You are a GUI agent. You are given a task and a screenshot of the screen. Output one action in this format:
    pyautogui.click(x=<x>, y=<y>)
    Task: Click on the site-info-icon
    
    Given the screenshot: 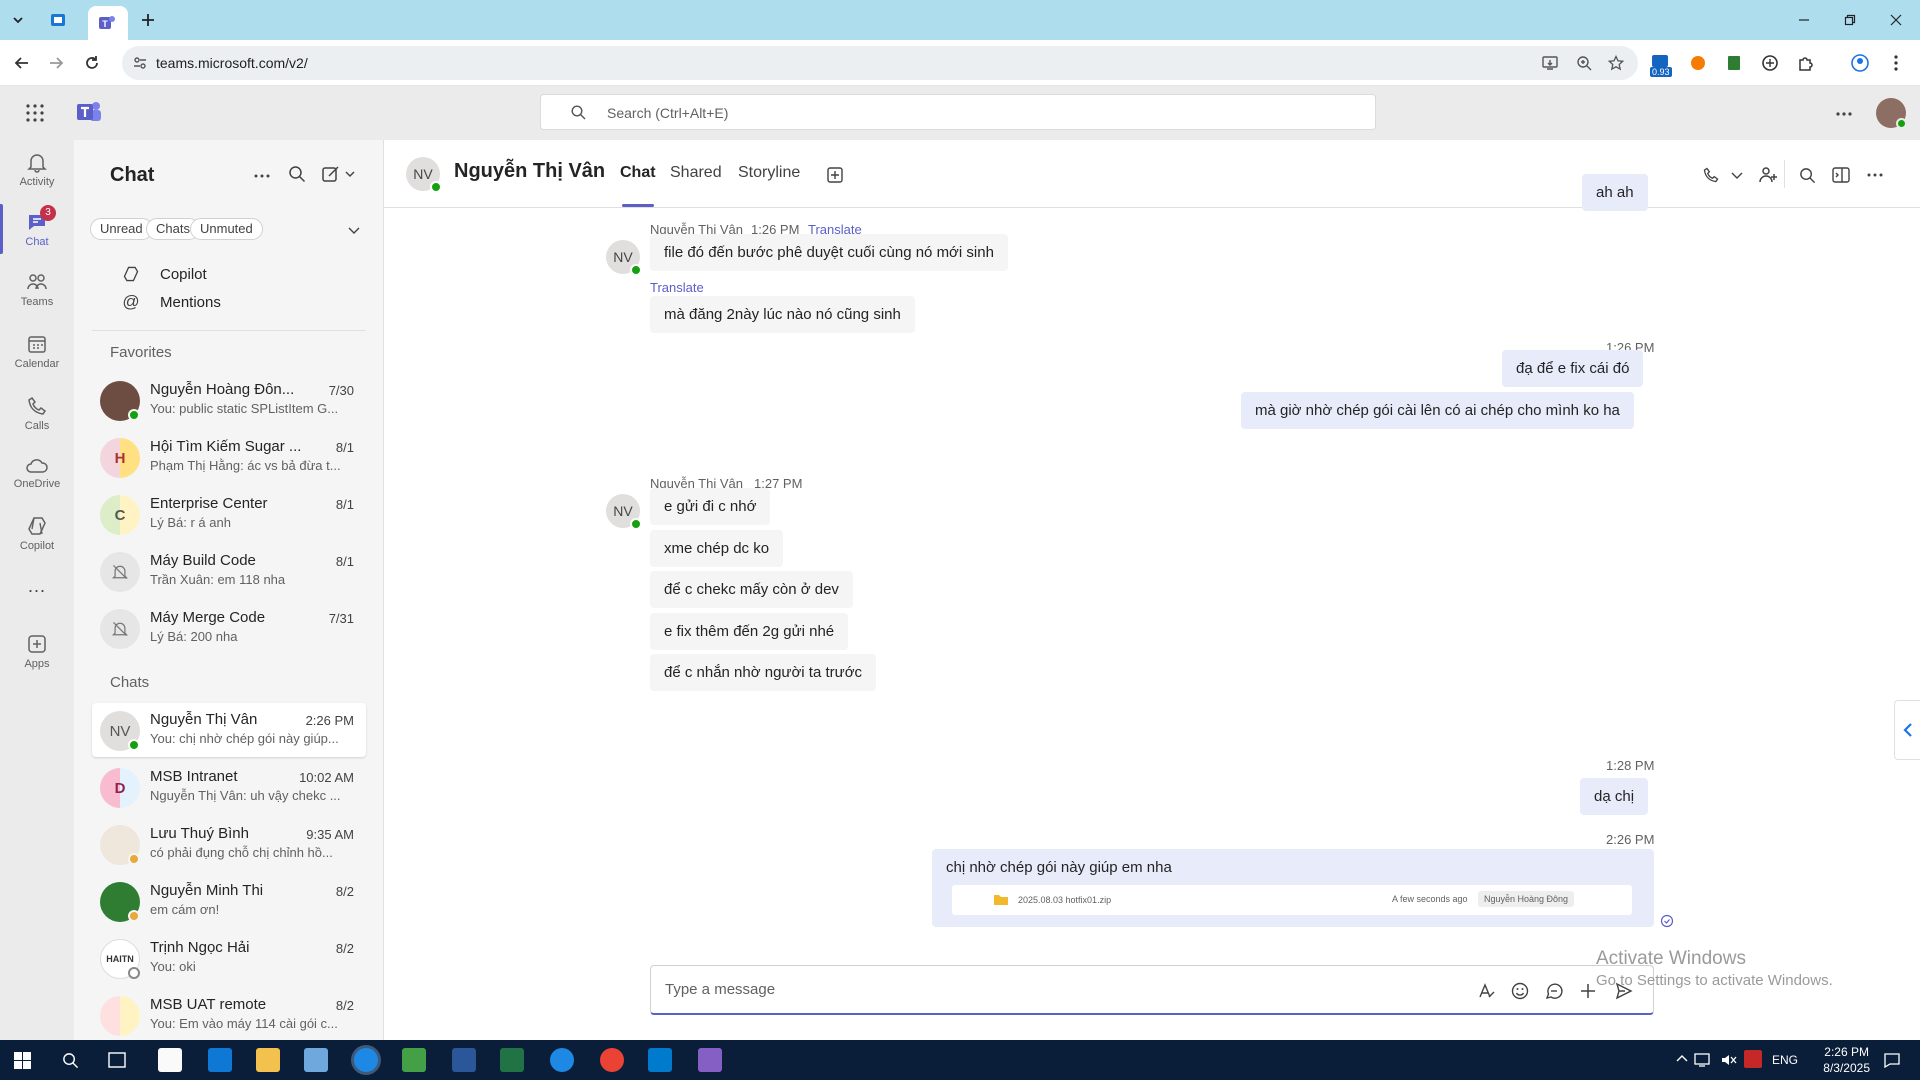 What is the action you would take?
    pyautogui.click(x=140, y=63)
    